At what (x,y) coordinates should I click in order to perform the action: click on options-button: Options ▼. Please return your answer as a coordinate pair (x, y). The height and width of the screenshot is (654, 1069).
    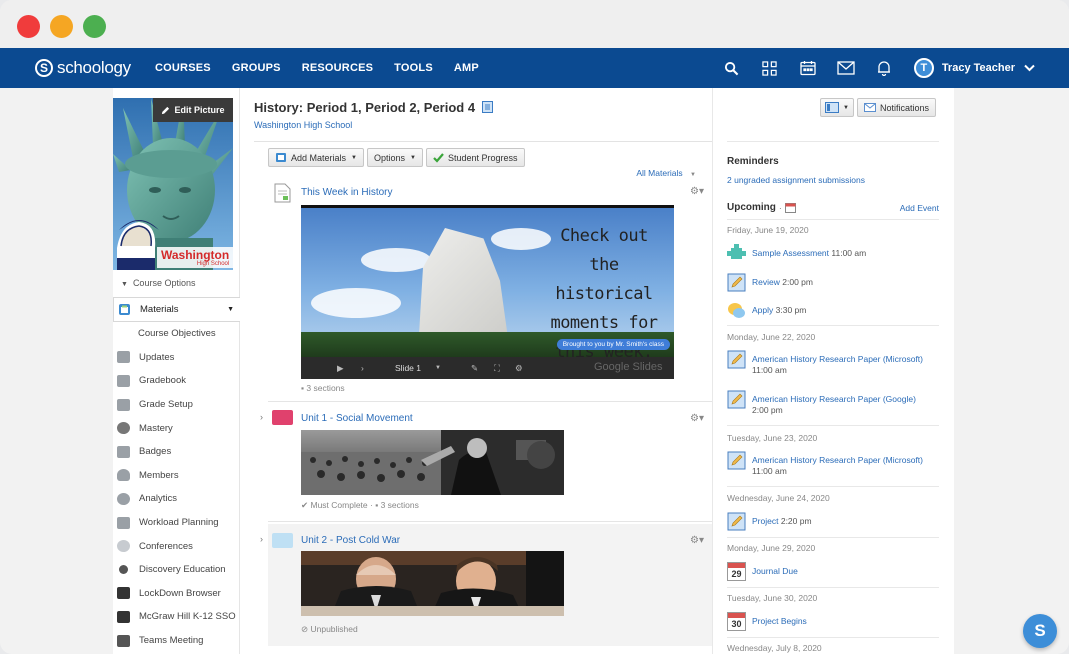
    Looking at the image, I should click on (394, 157).